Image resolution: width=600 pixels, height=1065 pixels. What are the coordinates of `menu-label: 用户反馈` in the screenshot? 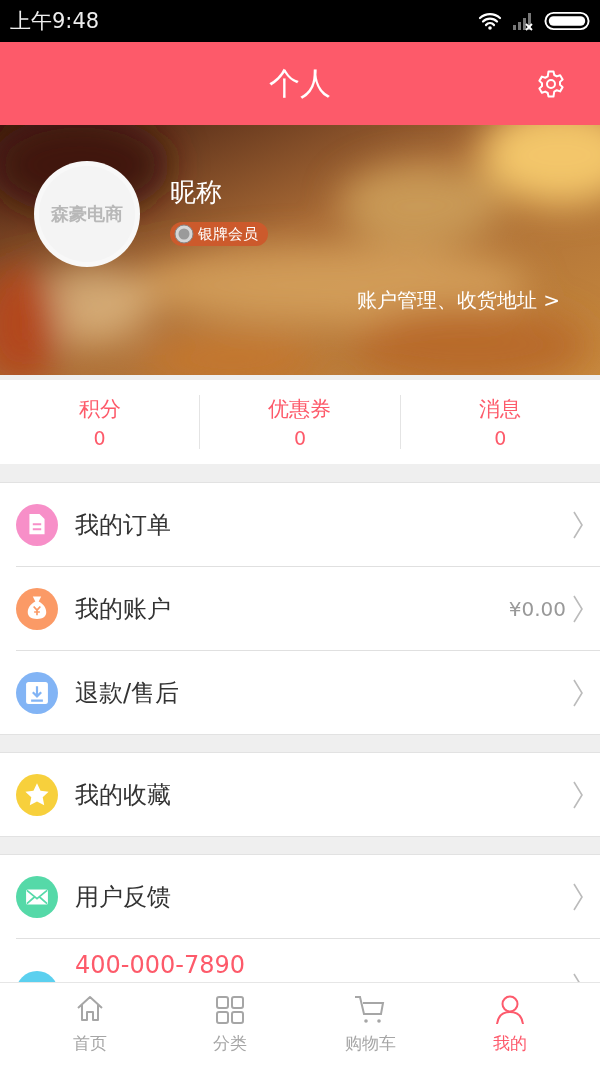 It's located at (123, 897).